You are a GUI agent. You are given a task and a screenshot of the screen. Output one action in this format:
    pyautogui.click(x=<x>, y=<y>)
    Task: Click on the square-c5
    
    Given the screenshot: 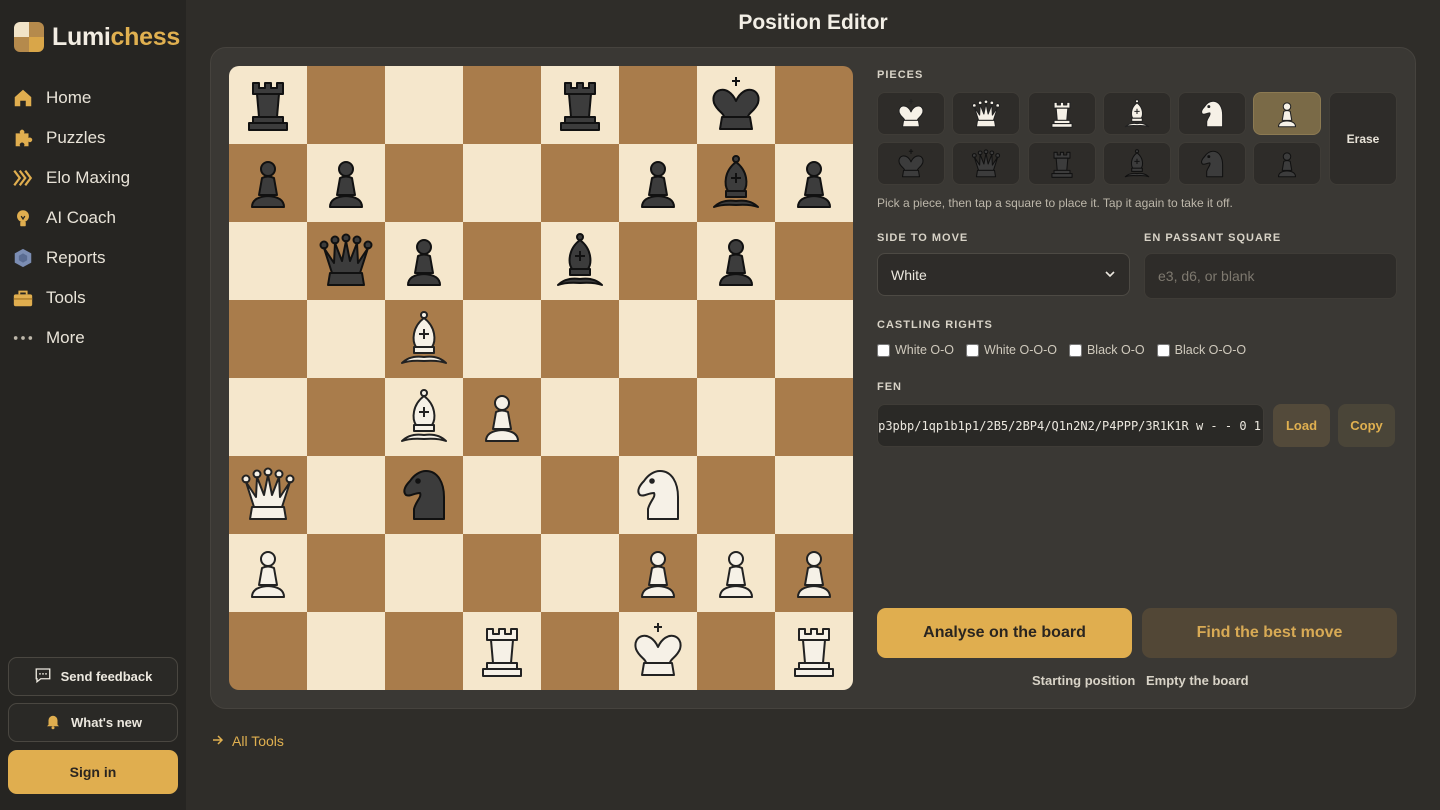 What is the action you would take?
    pyautogui.click(x=424, y=339)
    